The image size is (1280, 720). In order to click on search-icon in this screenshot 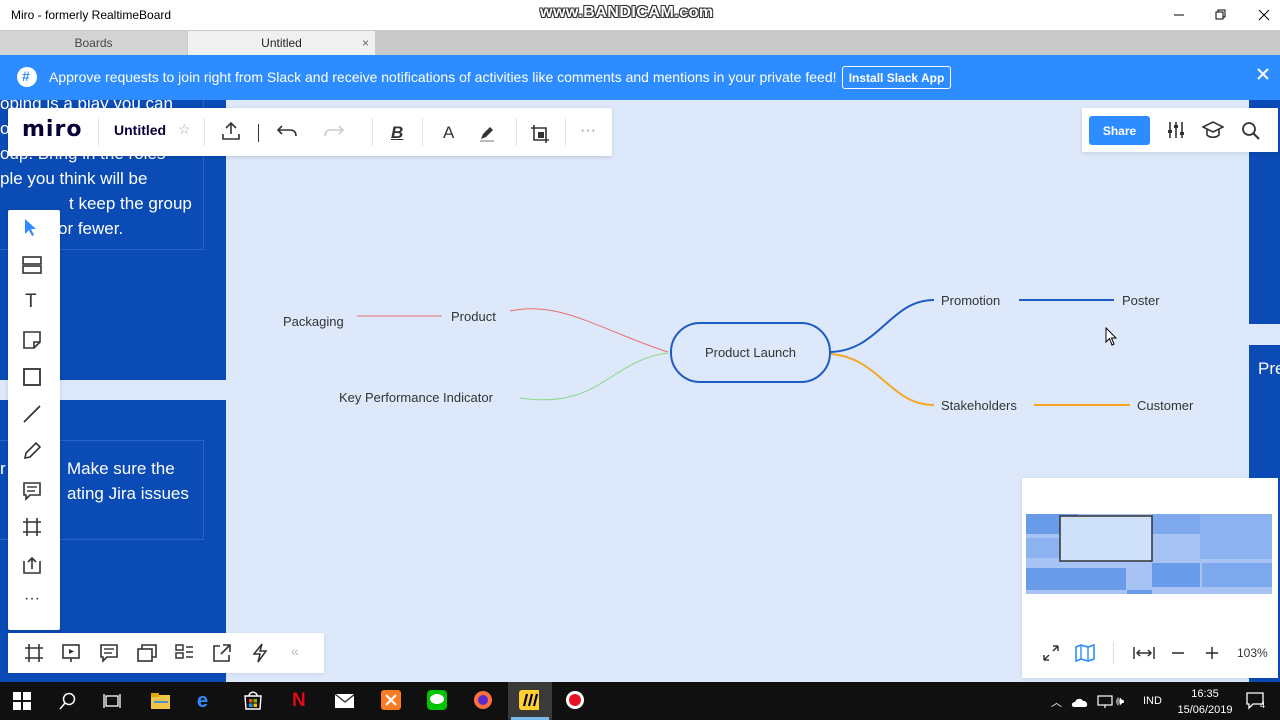, I will do `click(1251, 131)`.